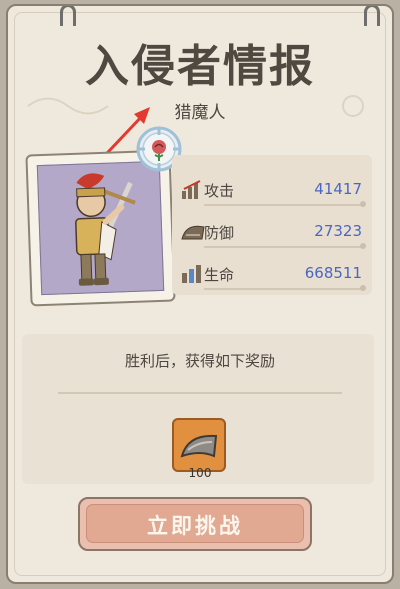 The width and height of the screenshot is (400, 589). Describe the element at coordinates (191, 274) in the screenshot. I see `heart-health-icon` at that location.